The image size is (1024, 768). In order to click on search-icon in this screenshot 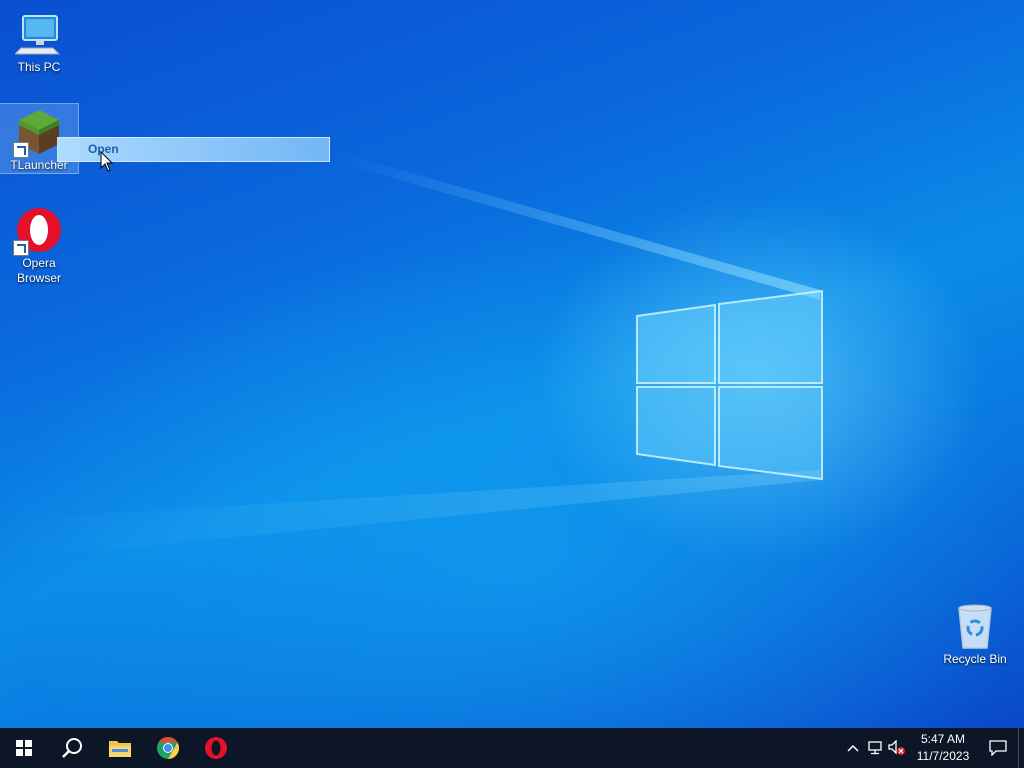, I will do `click(72, 748)`.